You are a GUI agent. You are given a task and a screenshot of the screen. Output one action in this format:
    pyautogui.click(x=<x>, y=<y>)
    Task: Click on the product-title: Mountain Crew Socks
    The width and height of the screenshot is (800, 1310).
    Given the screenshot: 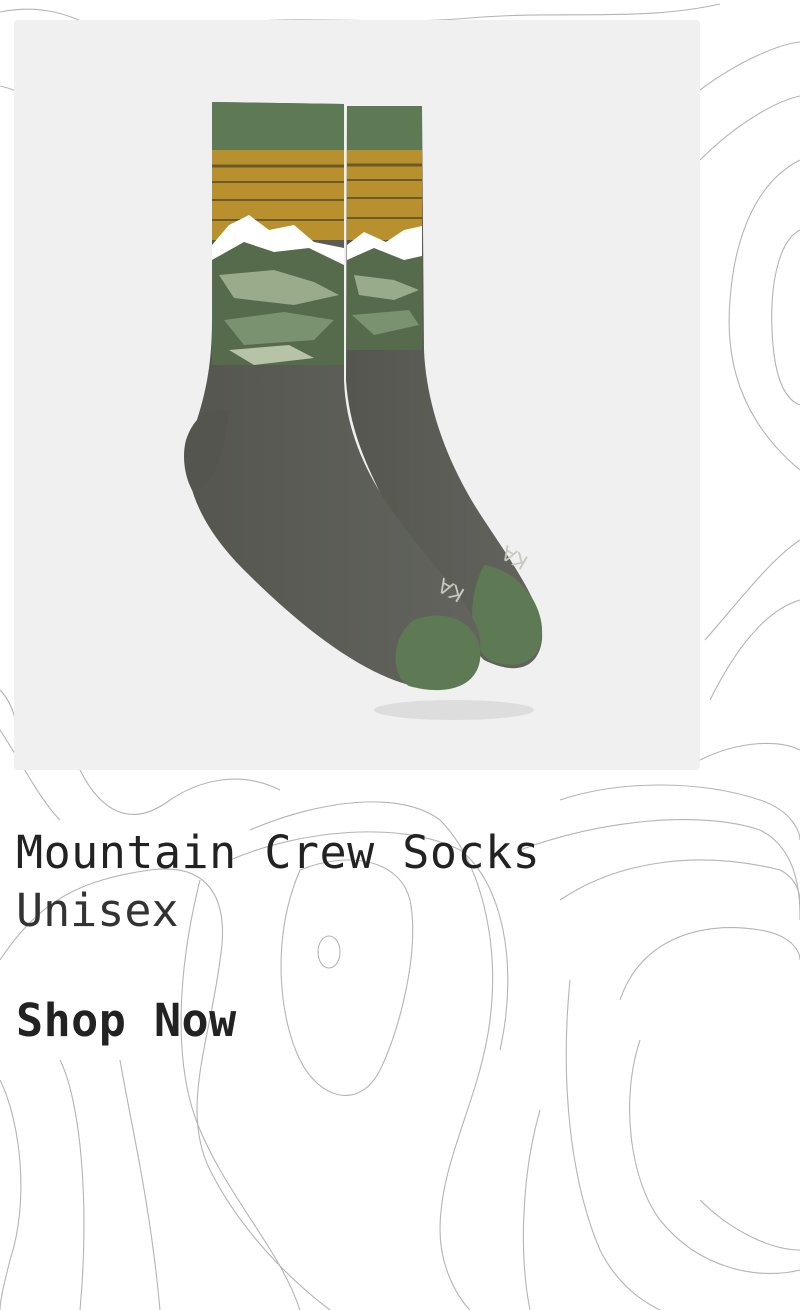 What is the action you would take?
    pyautogui.click(x=278, y=853)
    